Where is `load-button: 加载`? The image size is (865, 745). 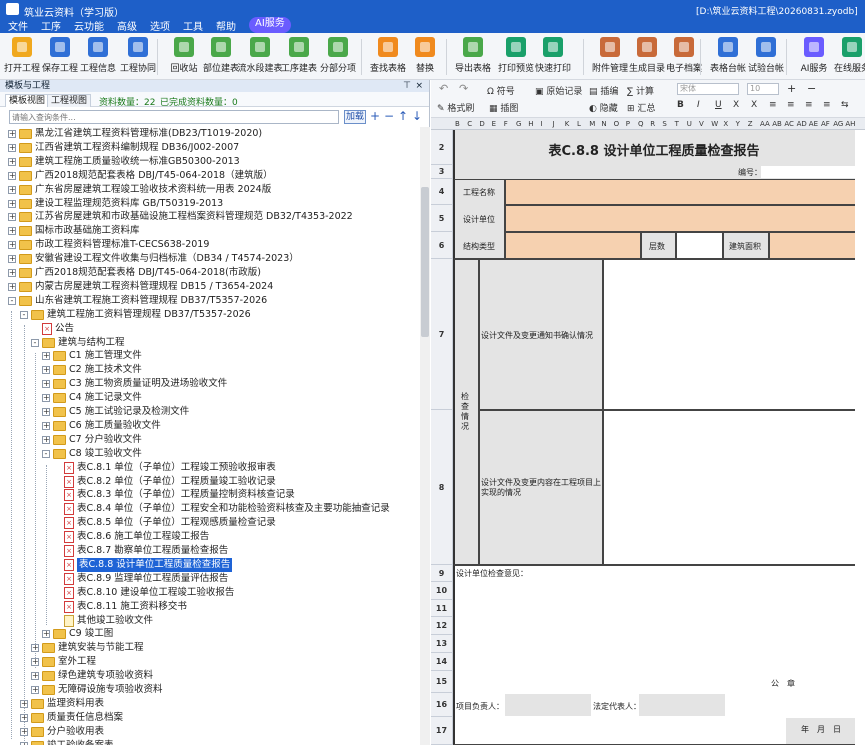
load-button: 加载 is located at coordinates (355, 117).